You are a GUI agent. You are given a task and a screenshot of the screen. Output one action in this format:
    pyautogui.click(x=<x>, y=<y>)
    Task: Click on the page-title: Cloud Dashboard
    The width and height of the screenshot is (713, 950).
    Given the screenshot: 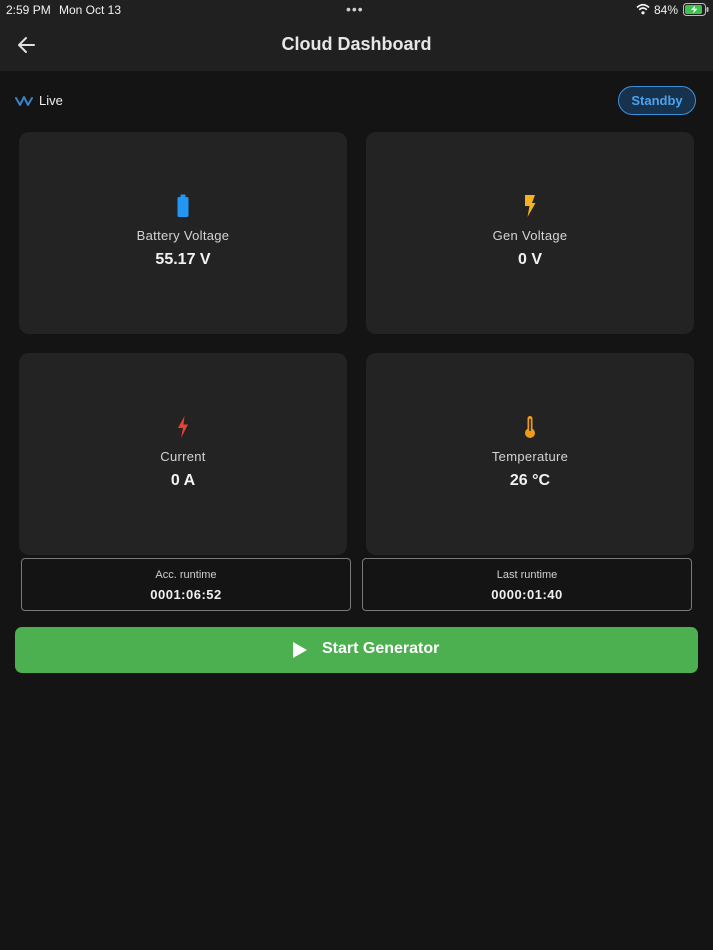 What is the action you would take?
    pyautogui.click(x=356, y=44)
    